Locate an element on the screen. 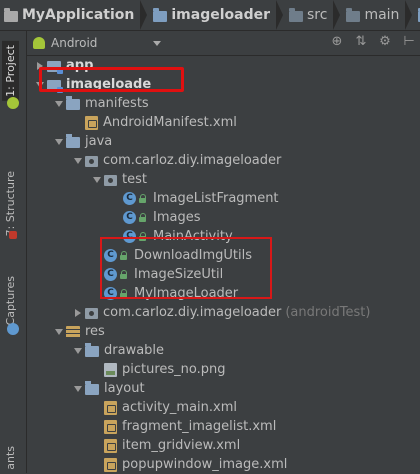 The width and height of the screenshot is (420, 474). target-icon: ⊕ is located at coordinates (337, 42).